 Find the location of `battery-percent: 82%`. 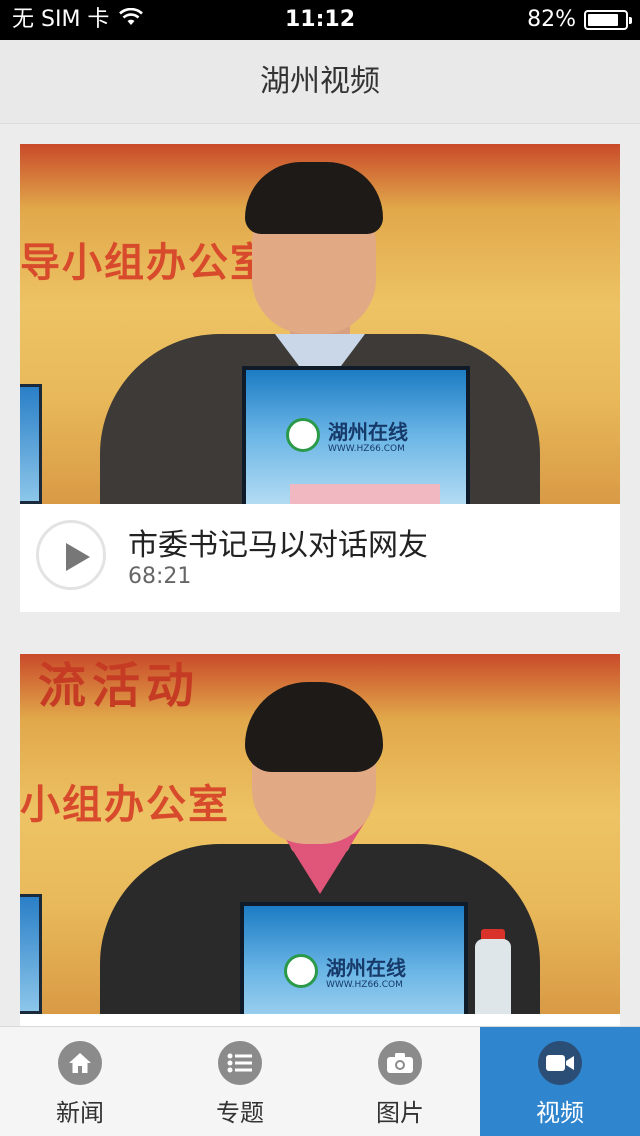

battery-percent: 82% is located at coordinates (551, 19).